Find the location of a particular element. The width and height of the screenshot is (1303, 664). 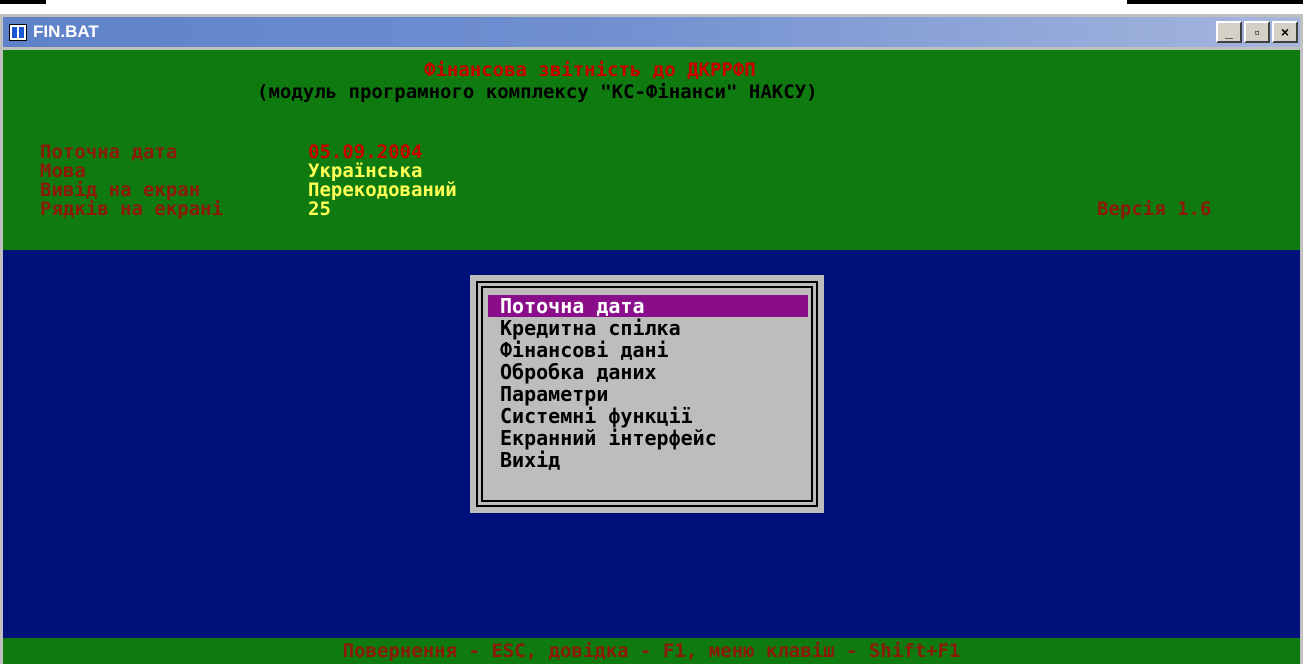

menu-item-system-functions: Системні функції is located at coordinates (648, 416).